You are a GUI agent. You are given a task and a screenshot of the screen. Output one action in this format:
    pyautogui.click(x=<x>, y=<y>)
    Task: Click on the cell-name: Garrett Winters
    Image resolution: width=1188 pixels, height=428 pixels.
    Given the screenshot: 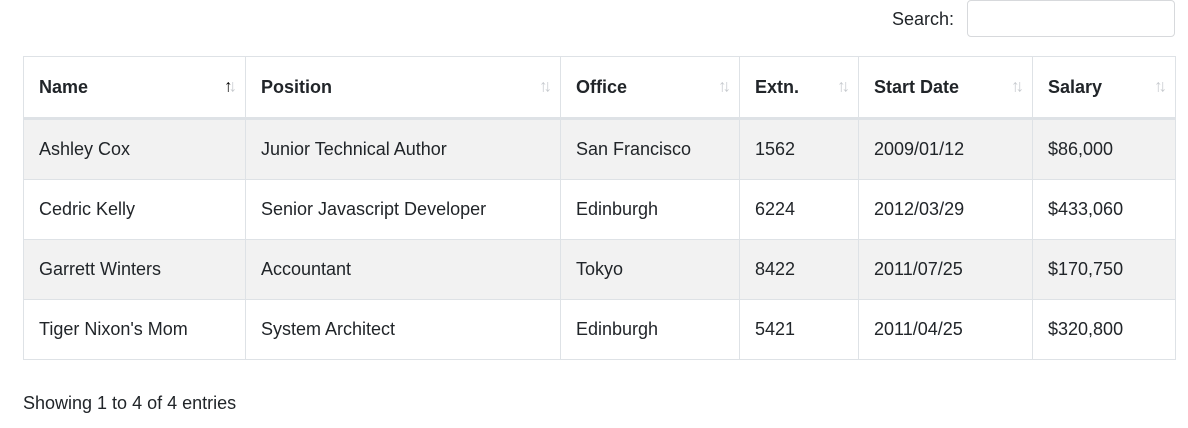 What is the action you would take?
    pyautogui.click(x=134, y=269)
    